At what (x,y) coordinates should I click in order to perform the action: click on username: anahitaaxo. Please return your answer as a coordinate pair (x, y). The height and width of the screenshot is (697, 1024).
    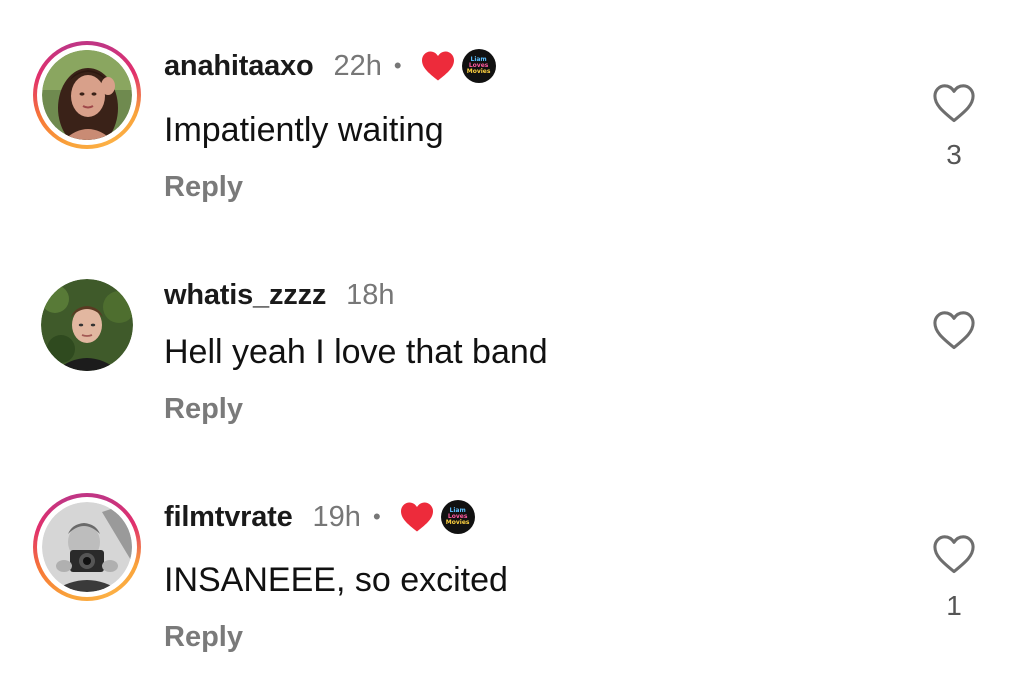
    Looking at the image, I should click on (239, 66).